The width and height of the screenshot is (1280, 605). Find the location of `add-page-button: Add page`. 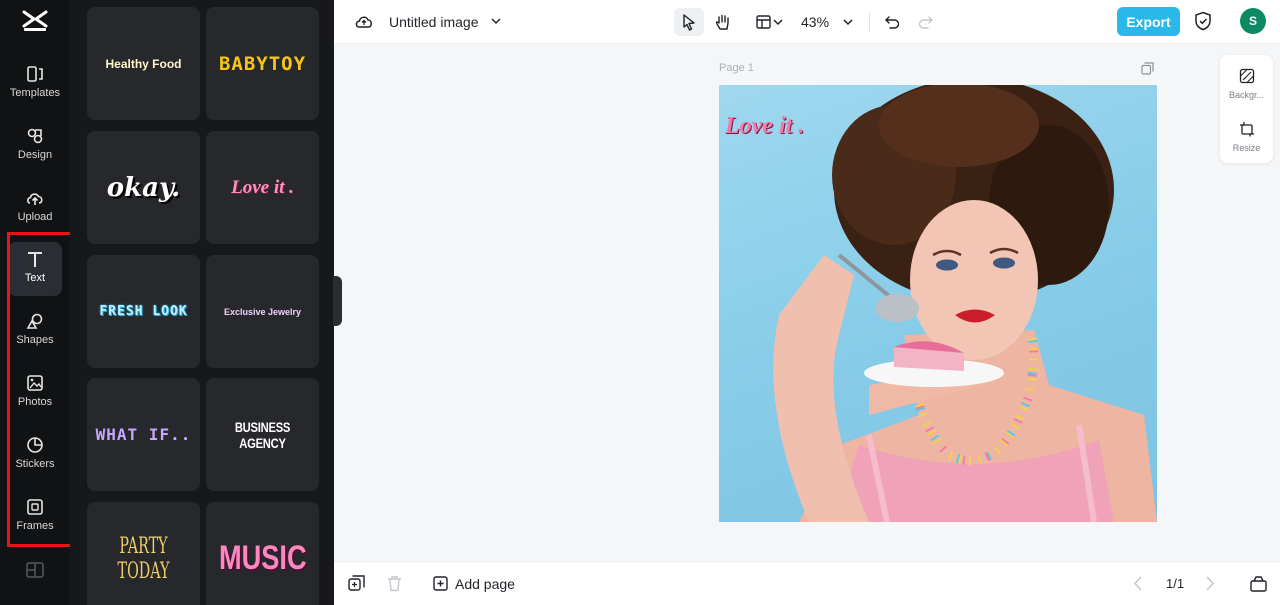

add-page-button: Add page is located at coordinates (474, 584).